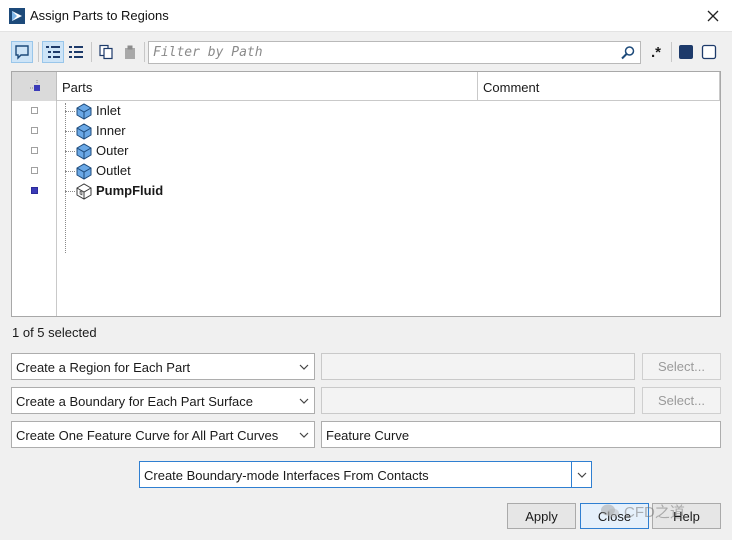 The height and width of the screenshot is (540, 732). I want to click on tree-view-icon, so click(53, 52).